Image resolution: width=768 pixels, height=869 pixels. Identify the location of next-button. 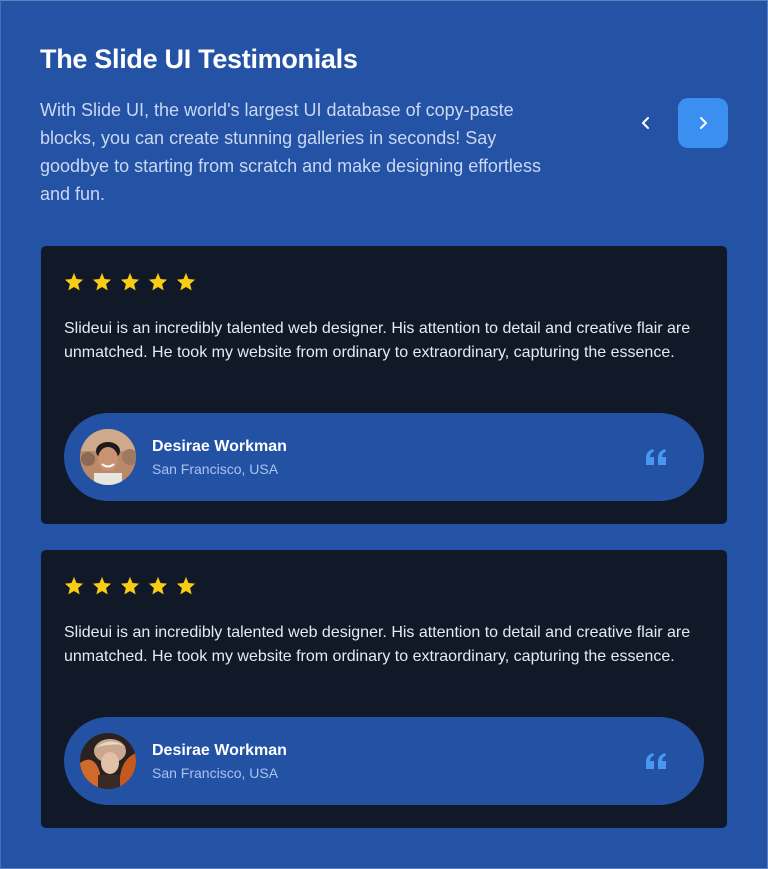
(703, 123).